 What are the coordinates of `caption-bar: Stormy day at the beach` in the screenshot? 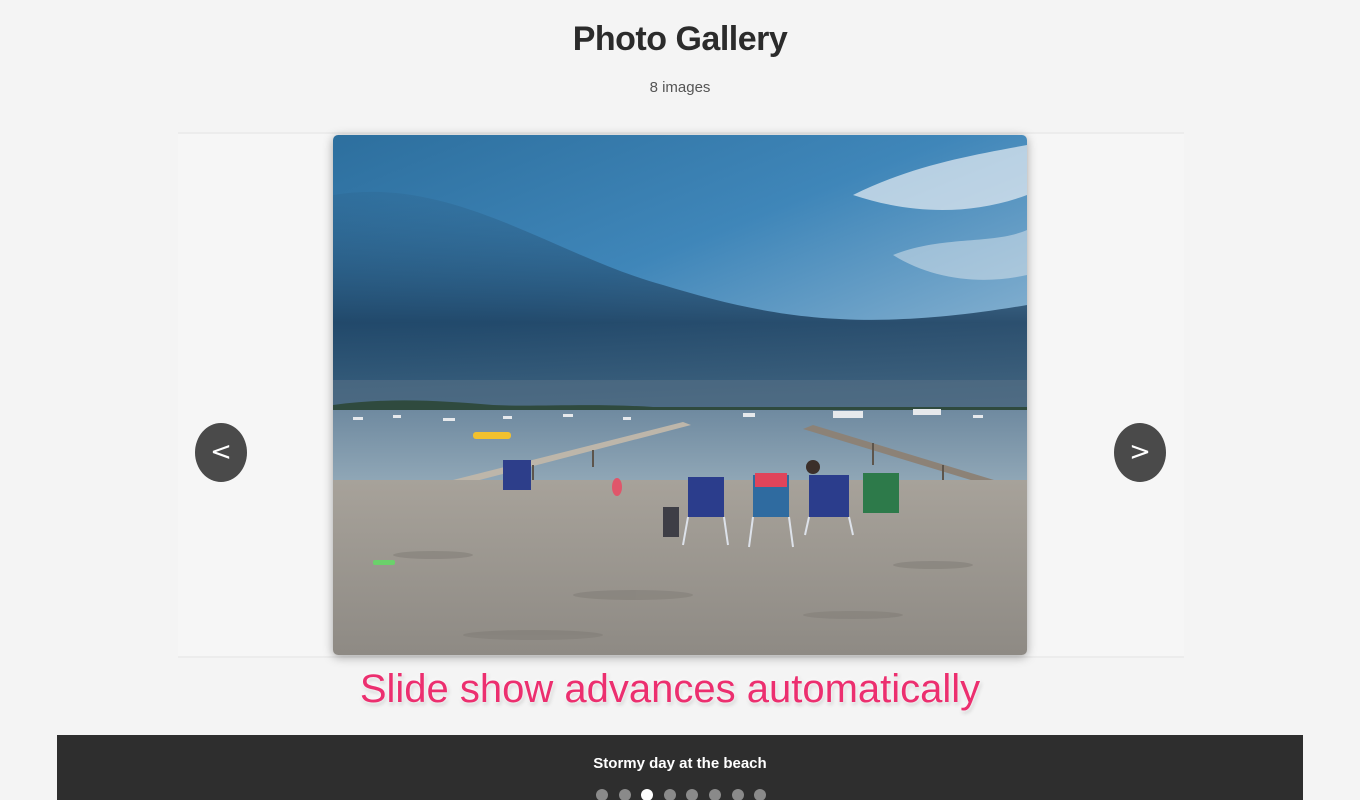 It's located at (680, 767).